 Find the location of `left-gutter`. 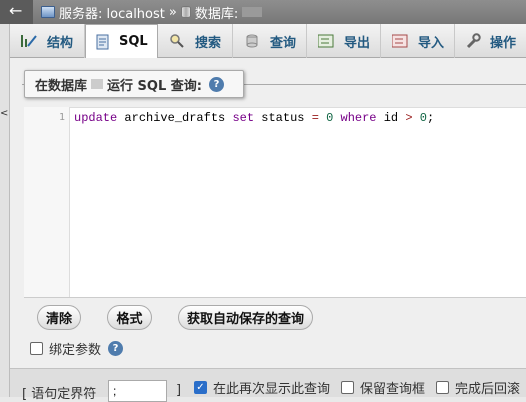

left-gutter is located at coordinates (5, 198).